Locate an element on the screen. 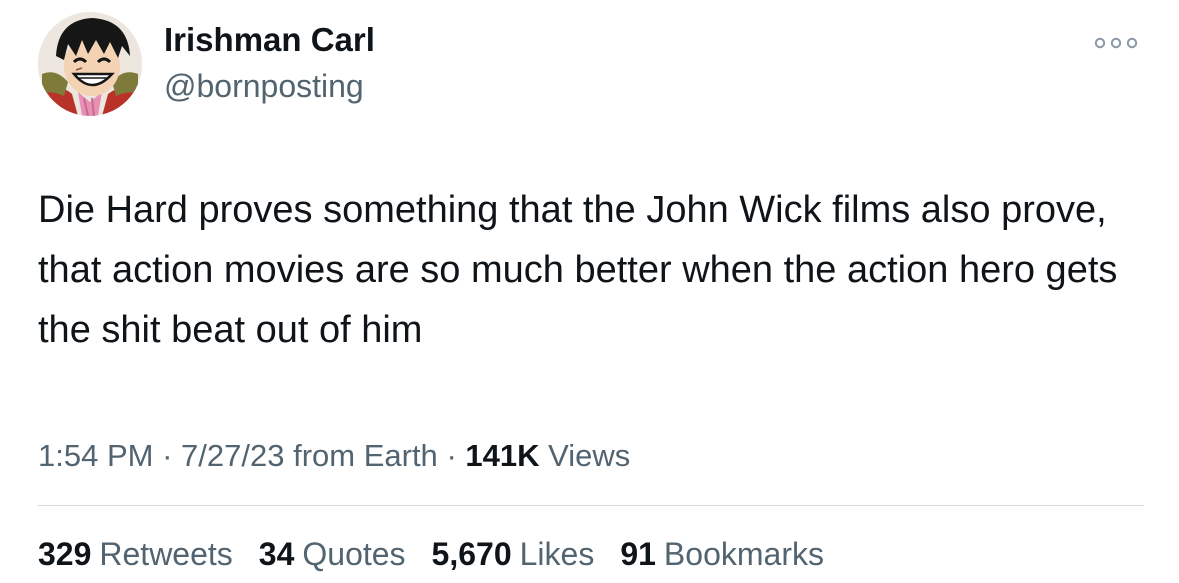 The width and height of the screenshot is (1179, 583). tweet-source: from Earth is located at coordinates (365, 455).